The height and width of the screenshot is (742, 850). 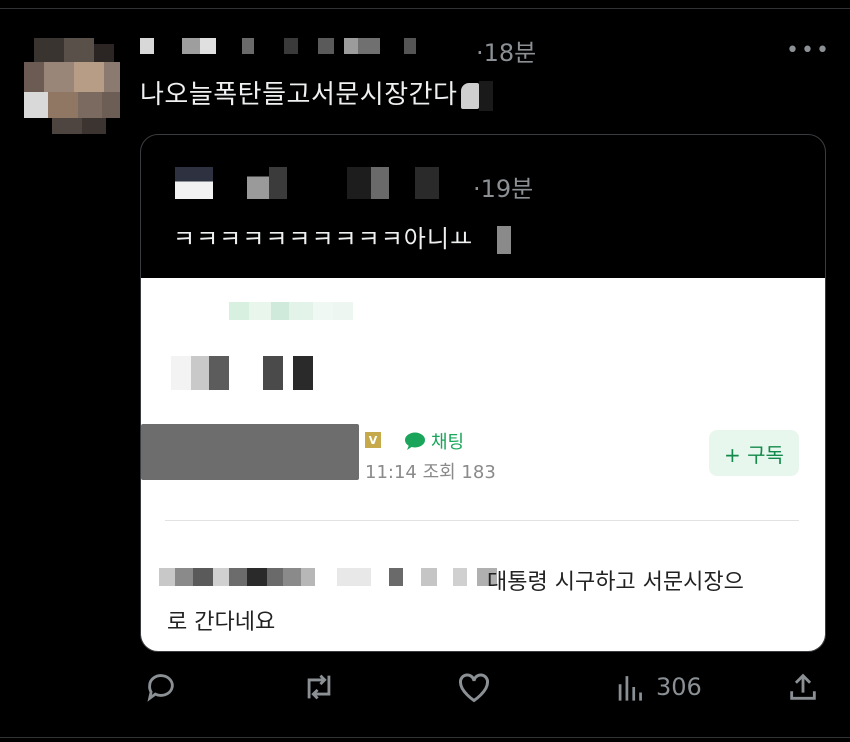 What do you see at coordinates (373, 440) in the screenshot?
I see `verified-badge: V` at bounding box center [373, 440].